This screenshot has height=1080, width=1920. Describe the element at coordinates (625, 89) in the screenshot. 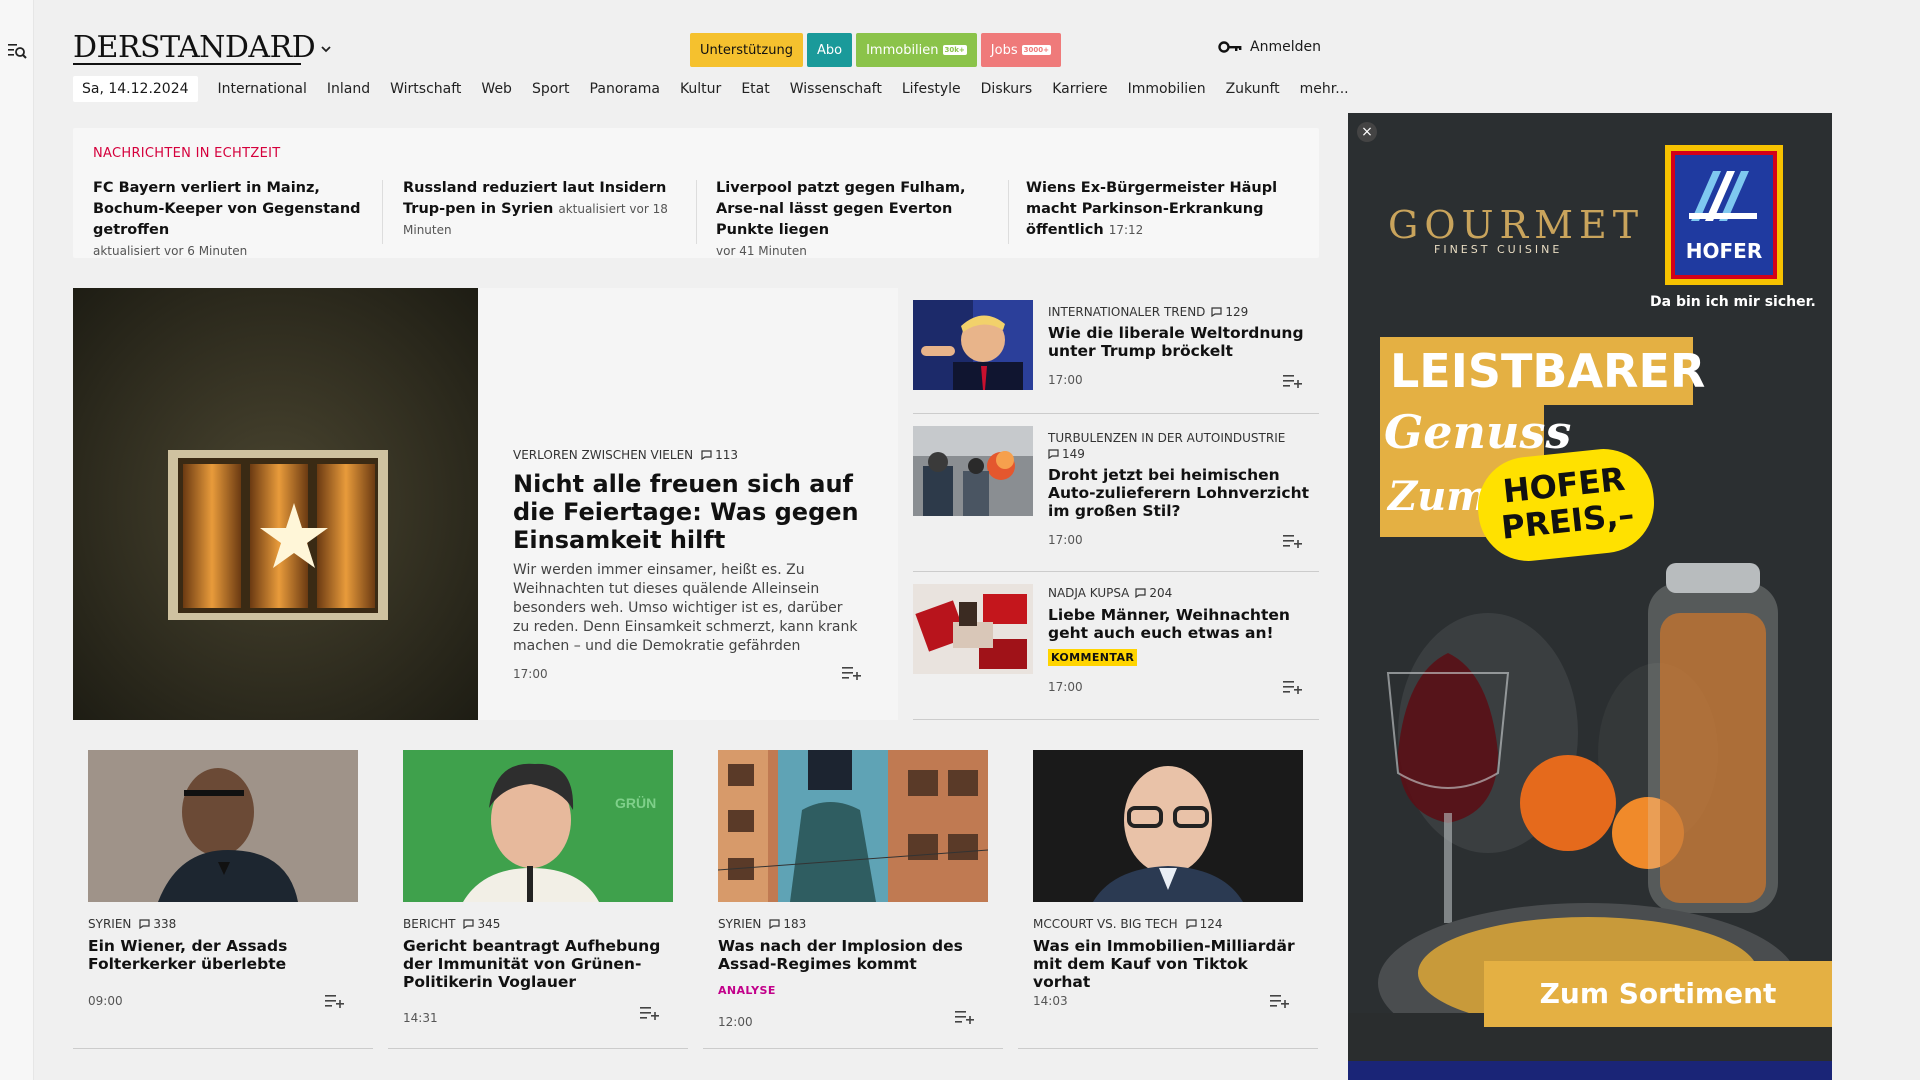

I see `nav-item: Panorama` at that location.